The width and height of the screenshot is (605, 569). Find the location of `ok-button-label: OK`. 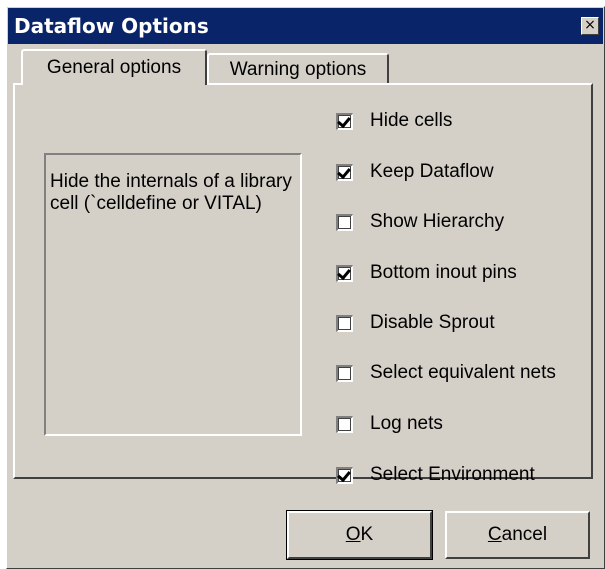

ok-button-label: OK is located at coordinates (359, 534).